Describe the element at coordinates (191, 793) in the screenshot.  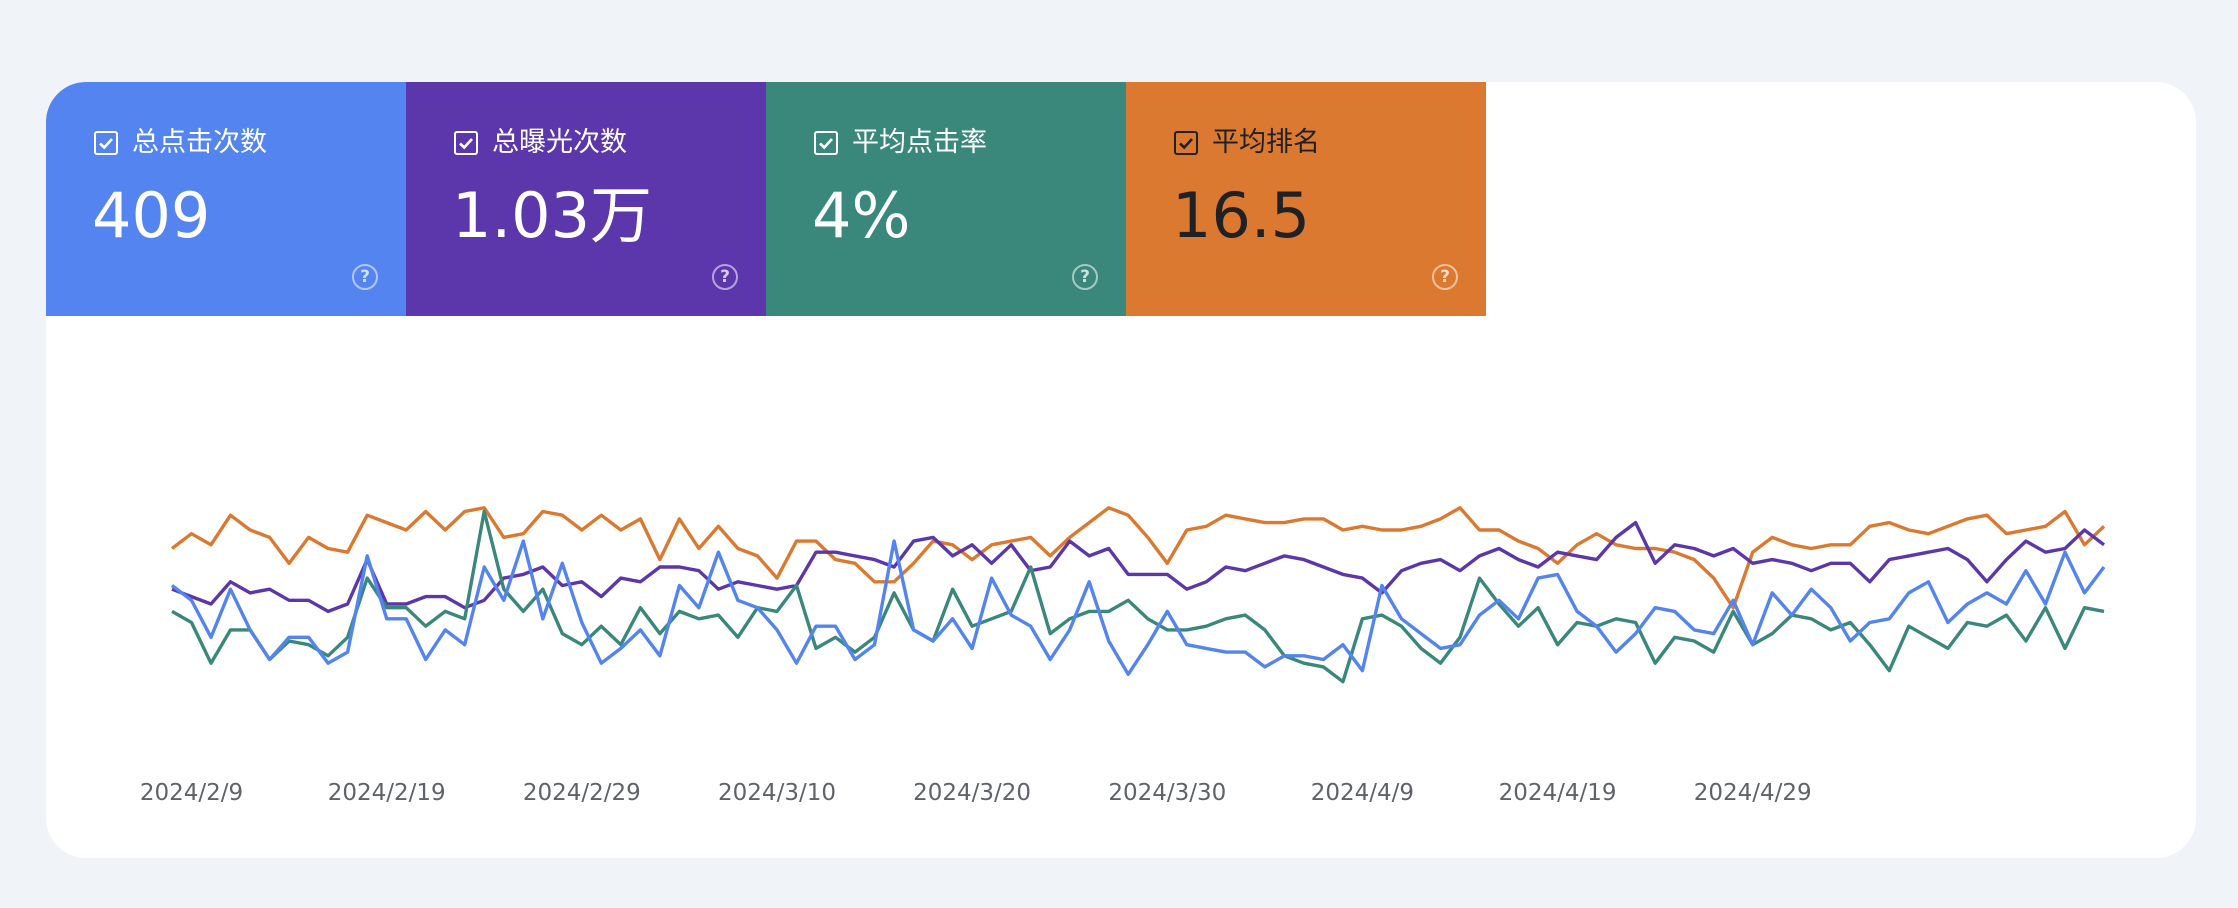
I see `x-tick-label: 2024/2/9` at that location.